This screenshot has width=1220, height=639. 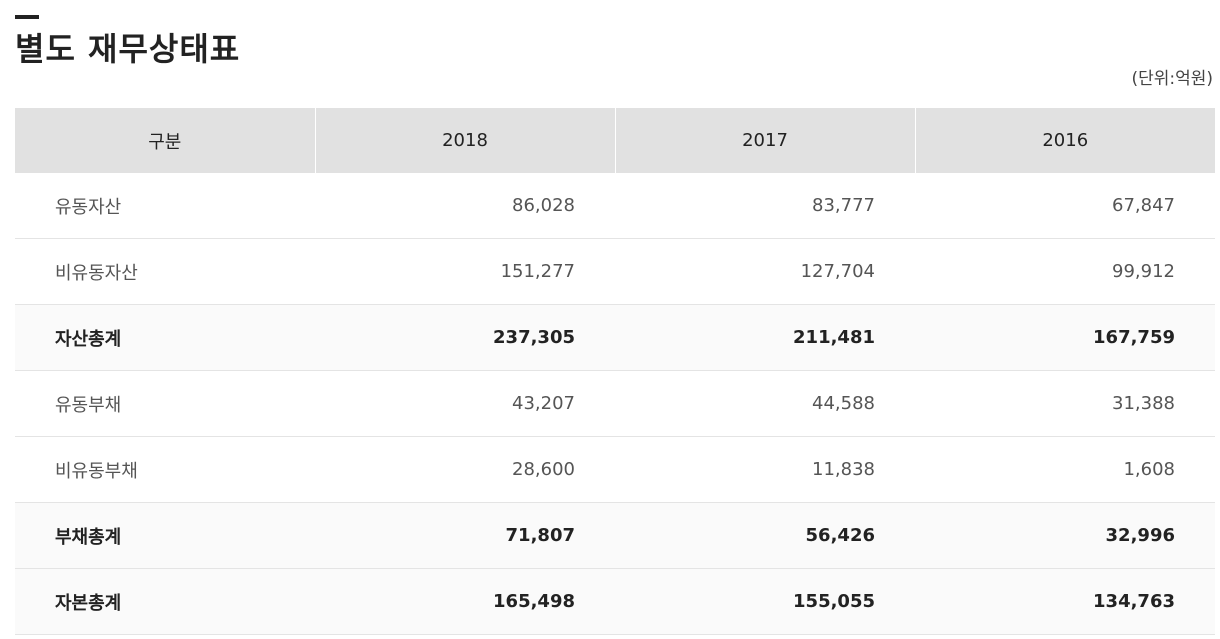 What do you see at coordinates (165, 469) in the screenshot?
I see `row-label: 비유동부채` at bounding box center [165, 469].